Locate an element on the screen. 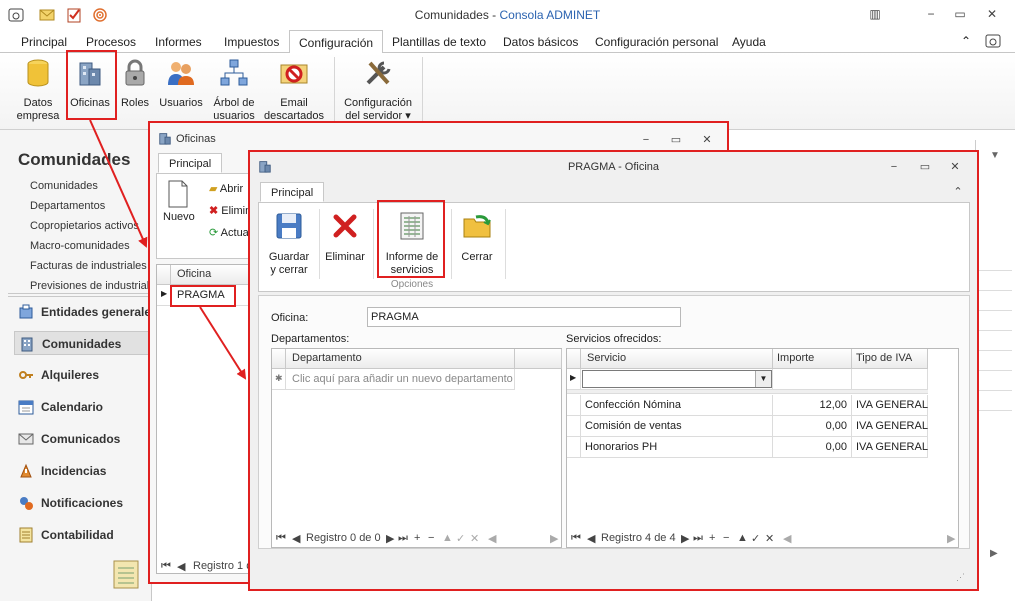 The width and height of the screenshot is (1015, 601). arrow-to-pragma-window is located at coordinates (223, 343).